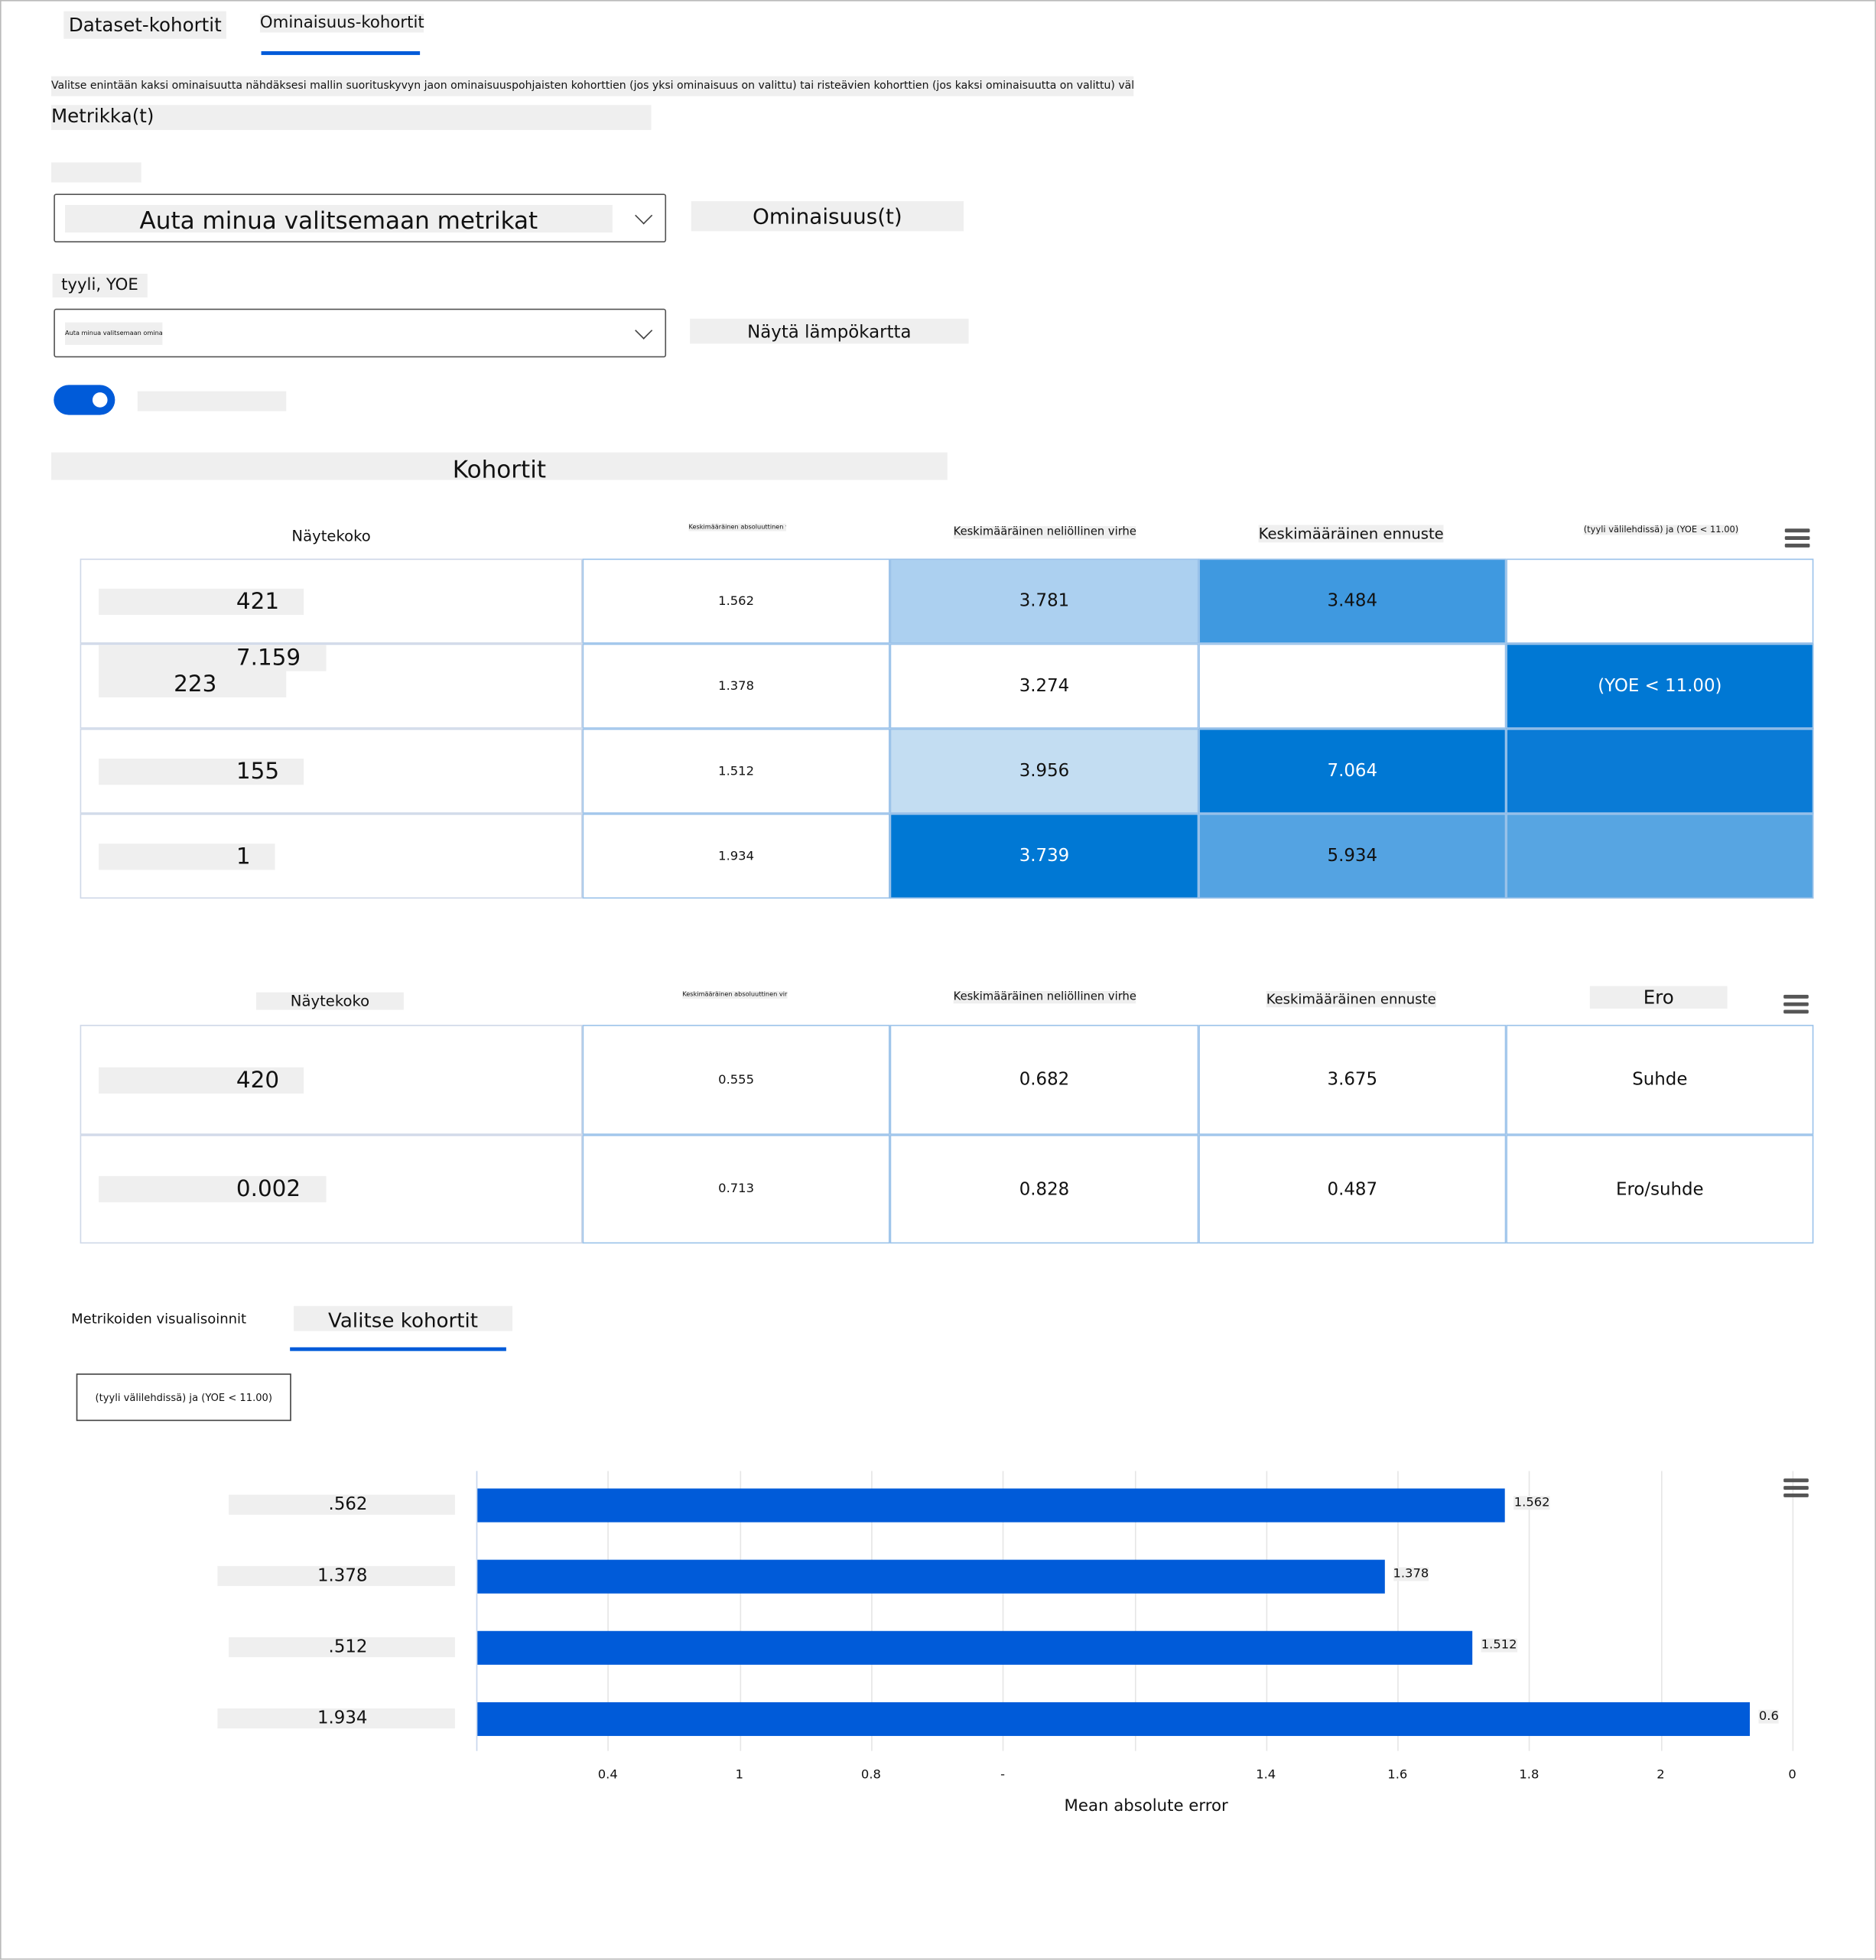  I want to click on show-heatmap-label: Näytä lämpökartta, so click(829, 331).